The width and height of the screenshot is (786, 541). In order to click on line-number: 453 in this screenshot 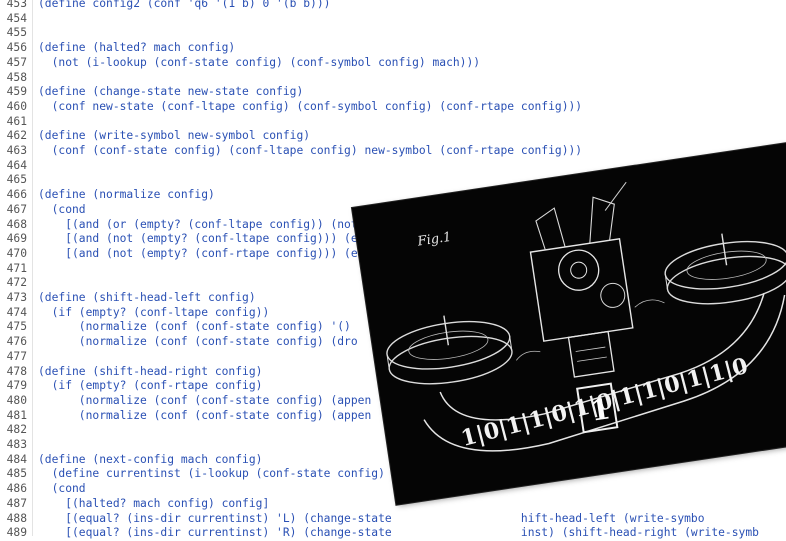, I will do `click(16, 5)`.